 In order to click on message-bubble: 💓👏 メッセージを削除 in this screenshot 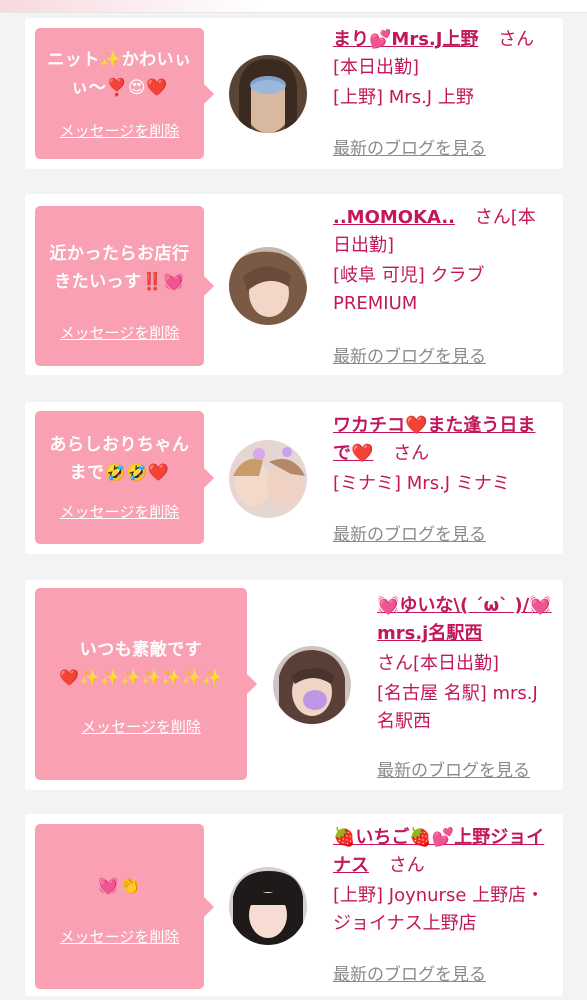, I will do `click(124, 906)`.